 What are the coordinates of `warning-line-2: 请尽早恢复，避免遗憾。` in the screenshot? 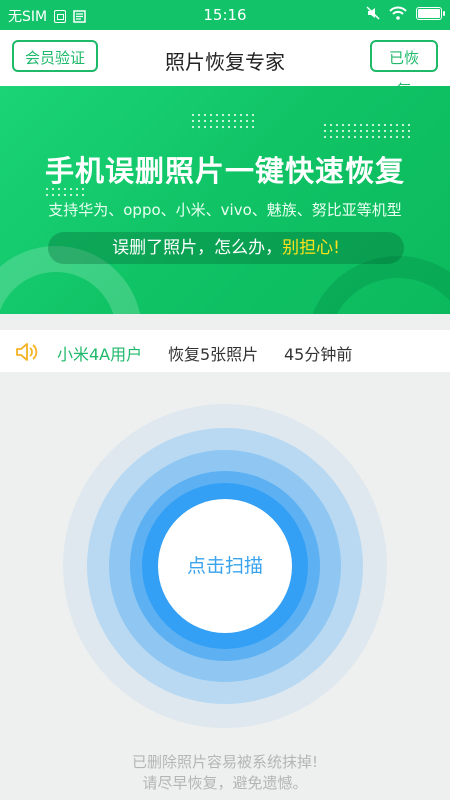 It's located at (225, 783).